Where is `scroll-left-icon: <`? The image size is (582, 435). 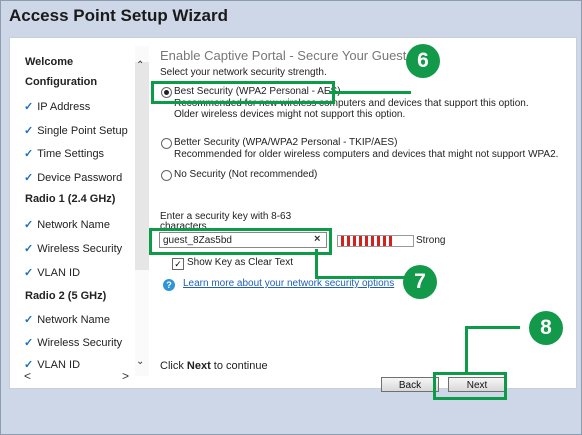 scroll-left-icon: < is located at coordinates (27, 376).